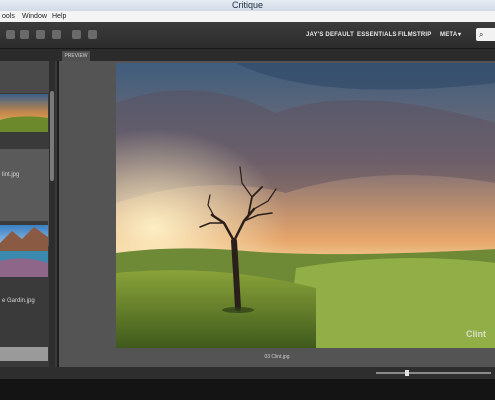 The width and height of the screenshot is (495, 400). Describe the element at coordinates (11, 175) in the screenshot. I see `filmstrip-item-name: lint.jpg` at that location.